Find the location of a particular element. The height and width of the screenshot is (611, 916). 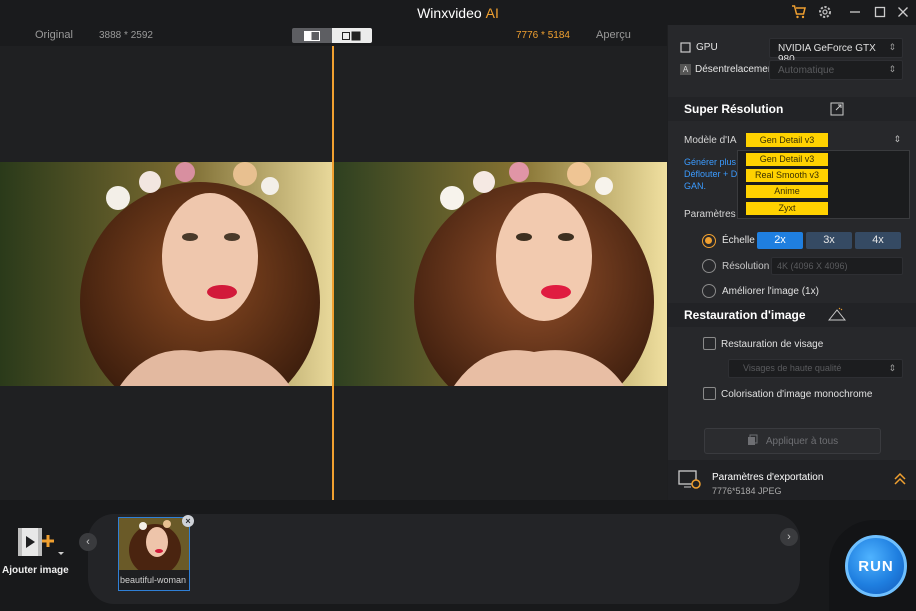

export-settings-bar: Paramètres d'exportation 7776*5184 JPEG is located at coordinates (792, 480).